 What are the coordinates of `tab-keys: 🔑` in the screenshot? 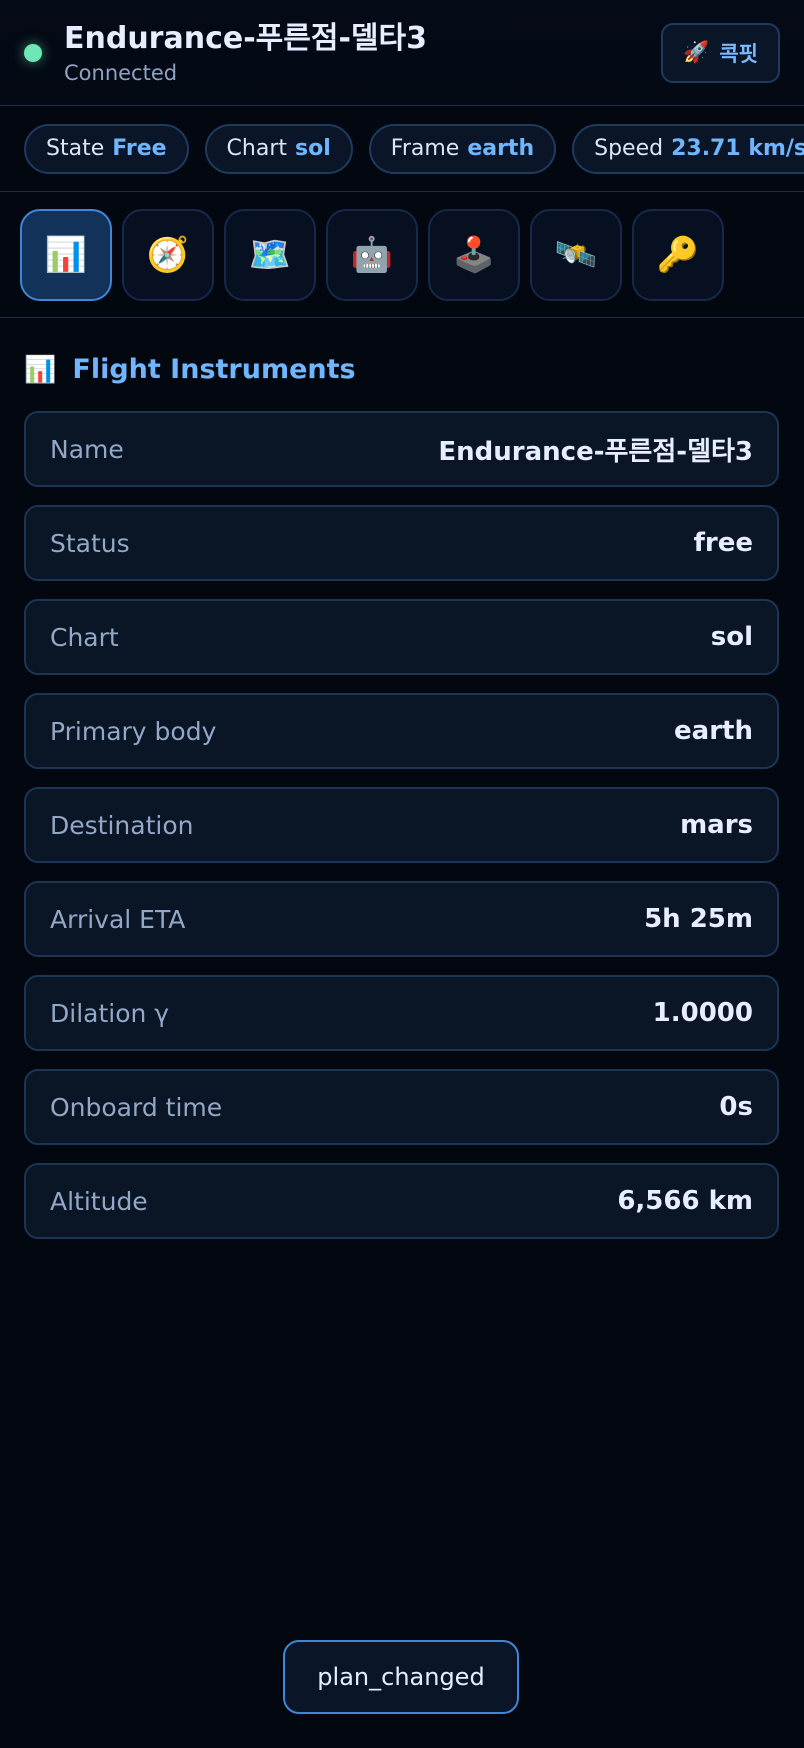 It's located at (678, 254).